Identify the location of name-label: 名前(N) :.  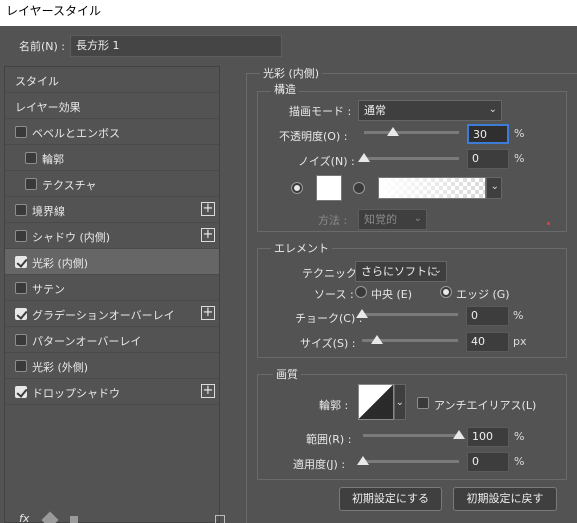
(42, 46).